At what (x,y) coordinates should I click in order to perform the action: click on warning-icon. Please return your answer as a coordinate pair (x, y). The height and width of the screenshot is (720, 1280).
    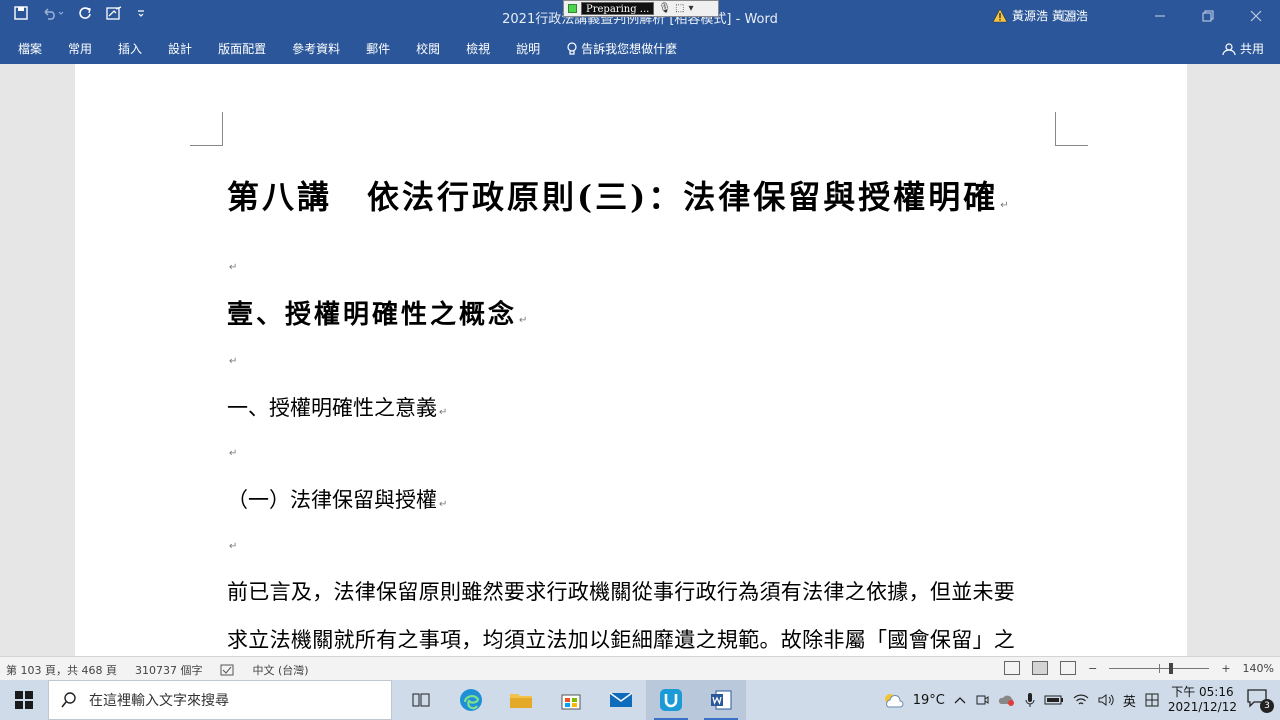
    Looking at the image, I should click on (1000, 14).